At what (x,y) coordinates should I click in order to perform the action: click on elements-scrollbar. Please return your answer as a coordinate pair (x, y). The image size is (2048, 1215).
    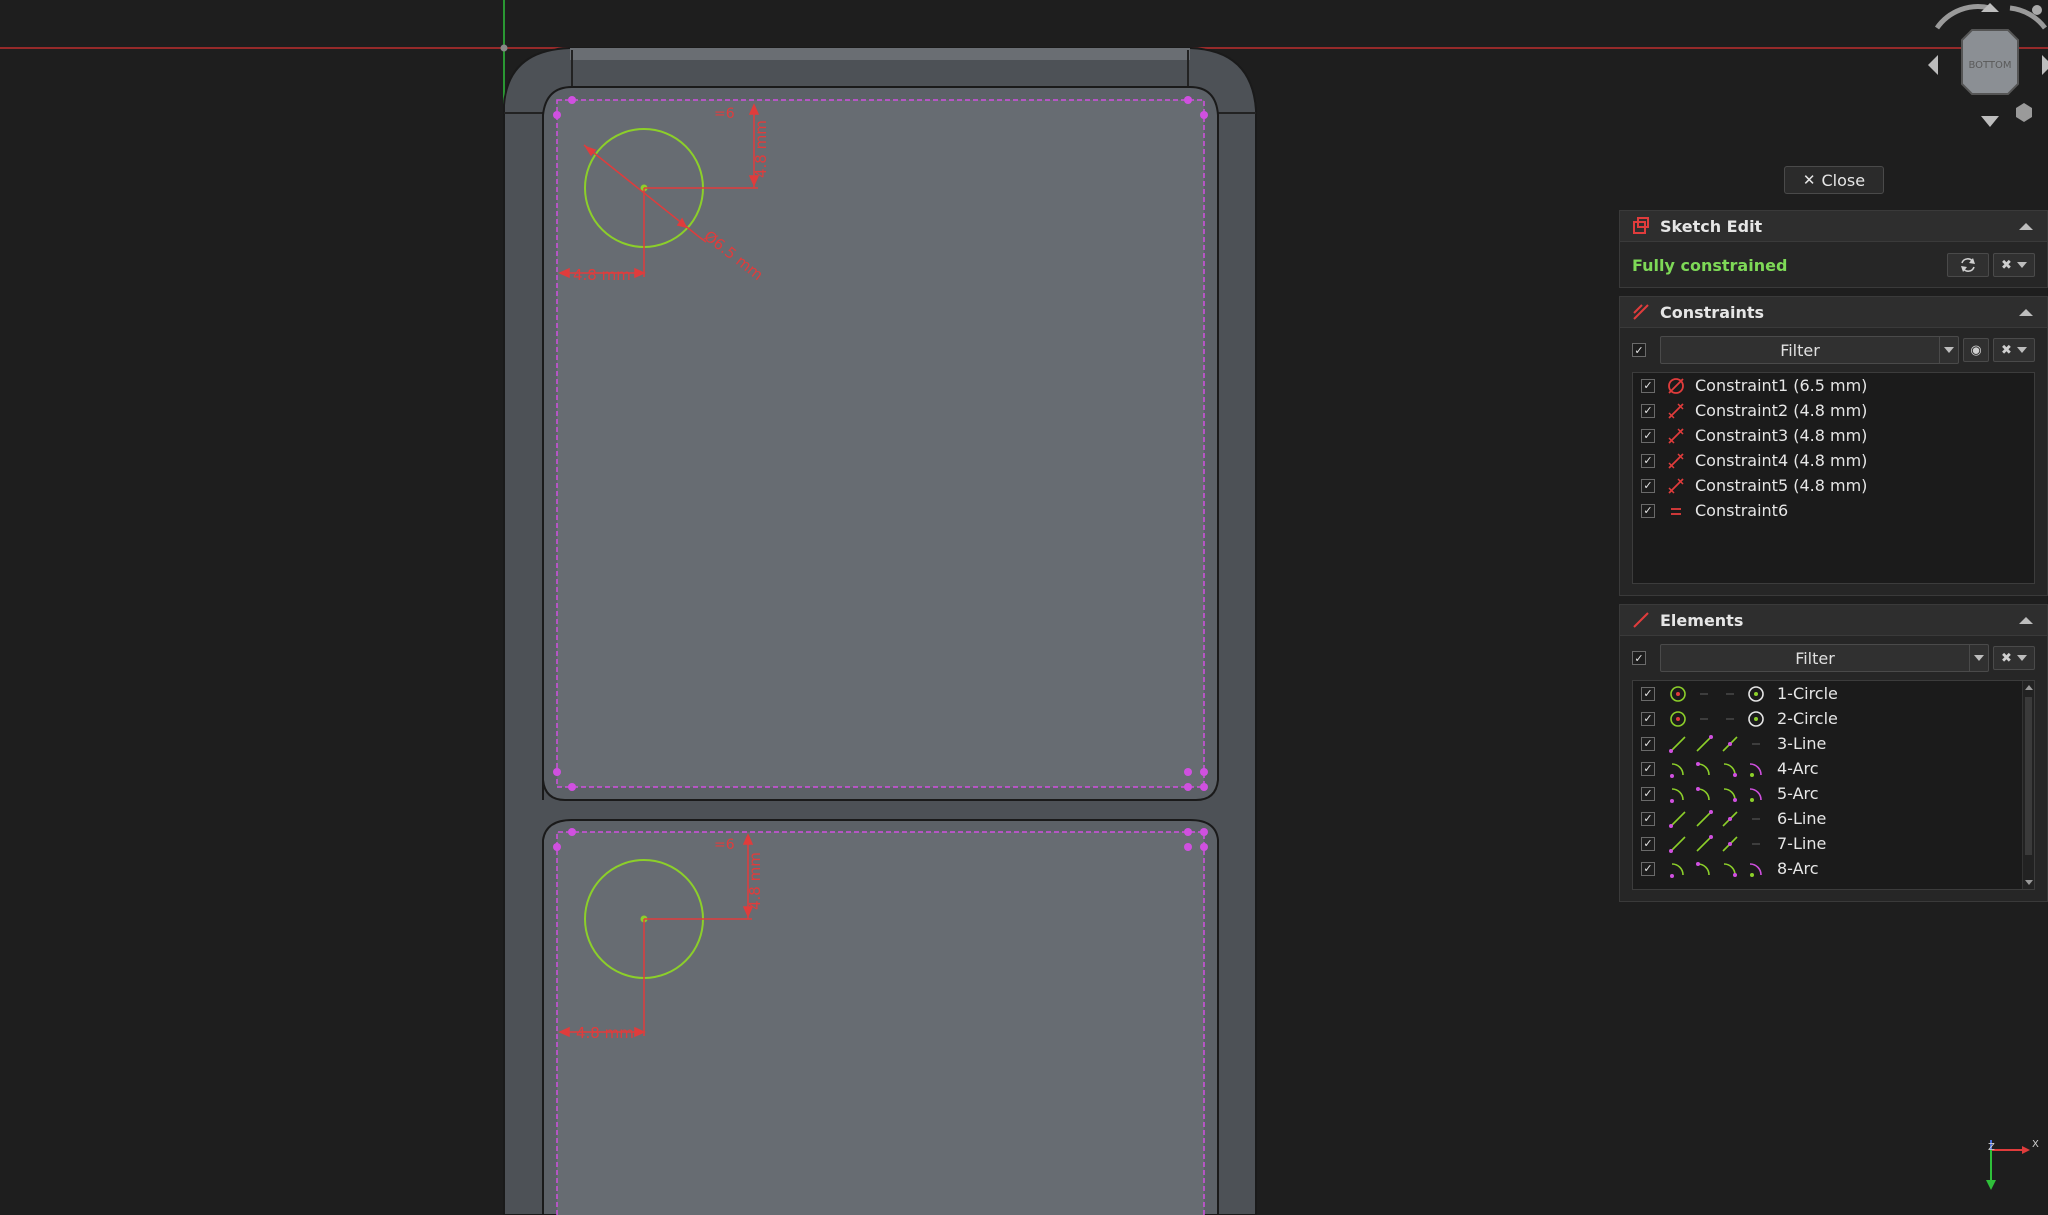
    Looking at the image, I should click on (2028, 785).